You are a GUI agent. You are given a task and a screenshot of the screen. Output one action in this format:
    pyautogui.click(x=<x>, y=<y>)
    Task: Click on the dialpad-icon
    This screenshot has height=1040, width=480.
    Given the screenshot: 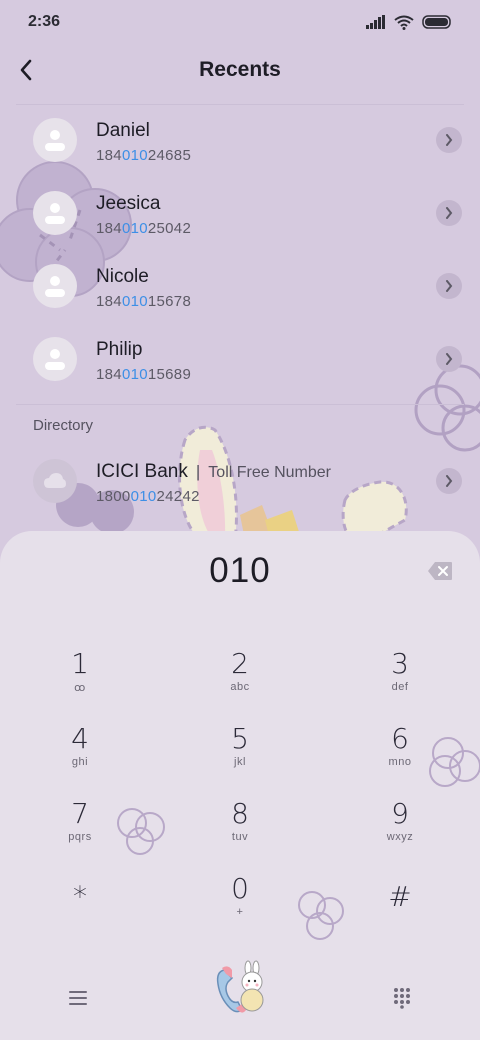 What is the action you would take?
    pyautogui.click(x=402, y=998)
    